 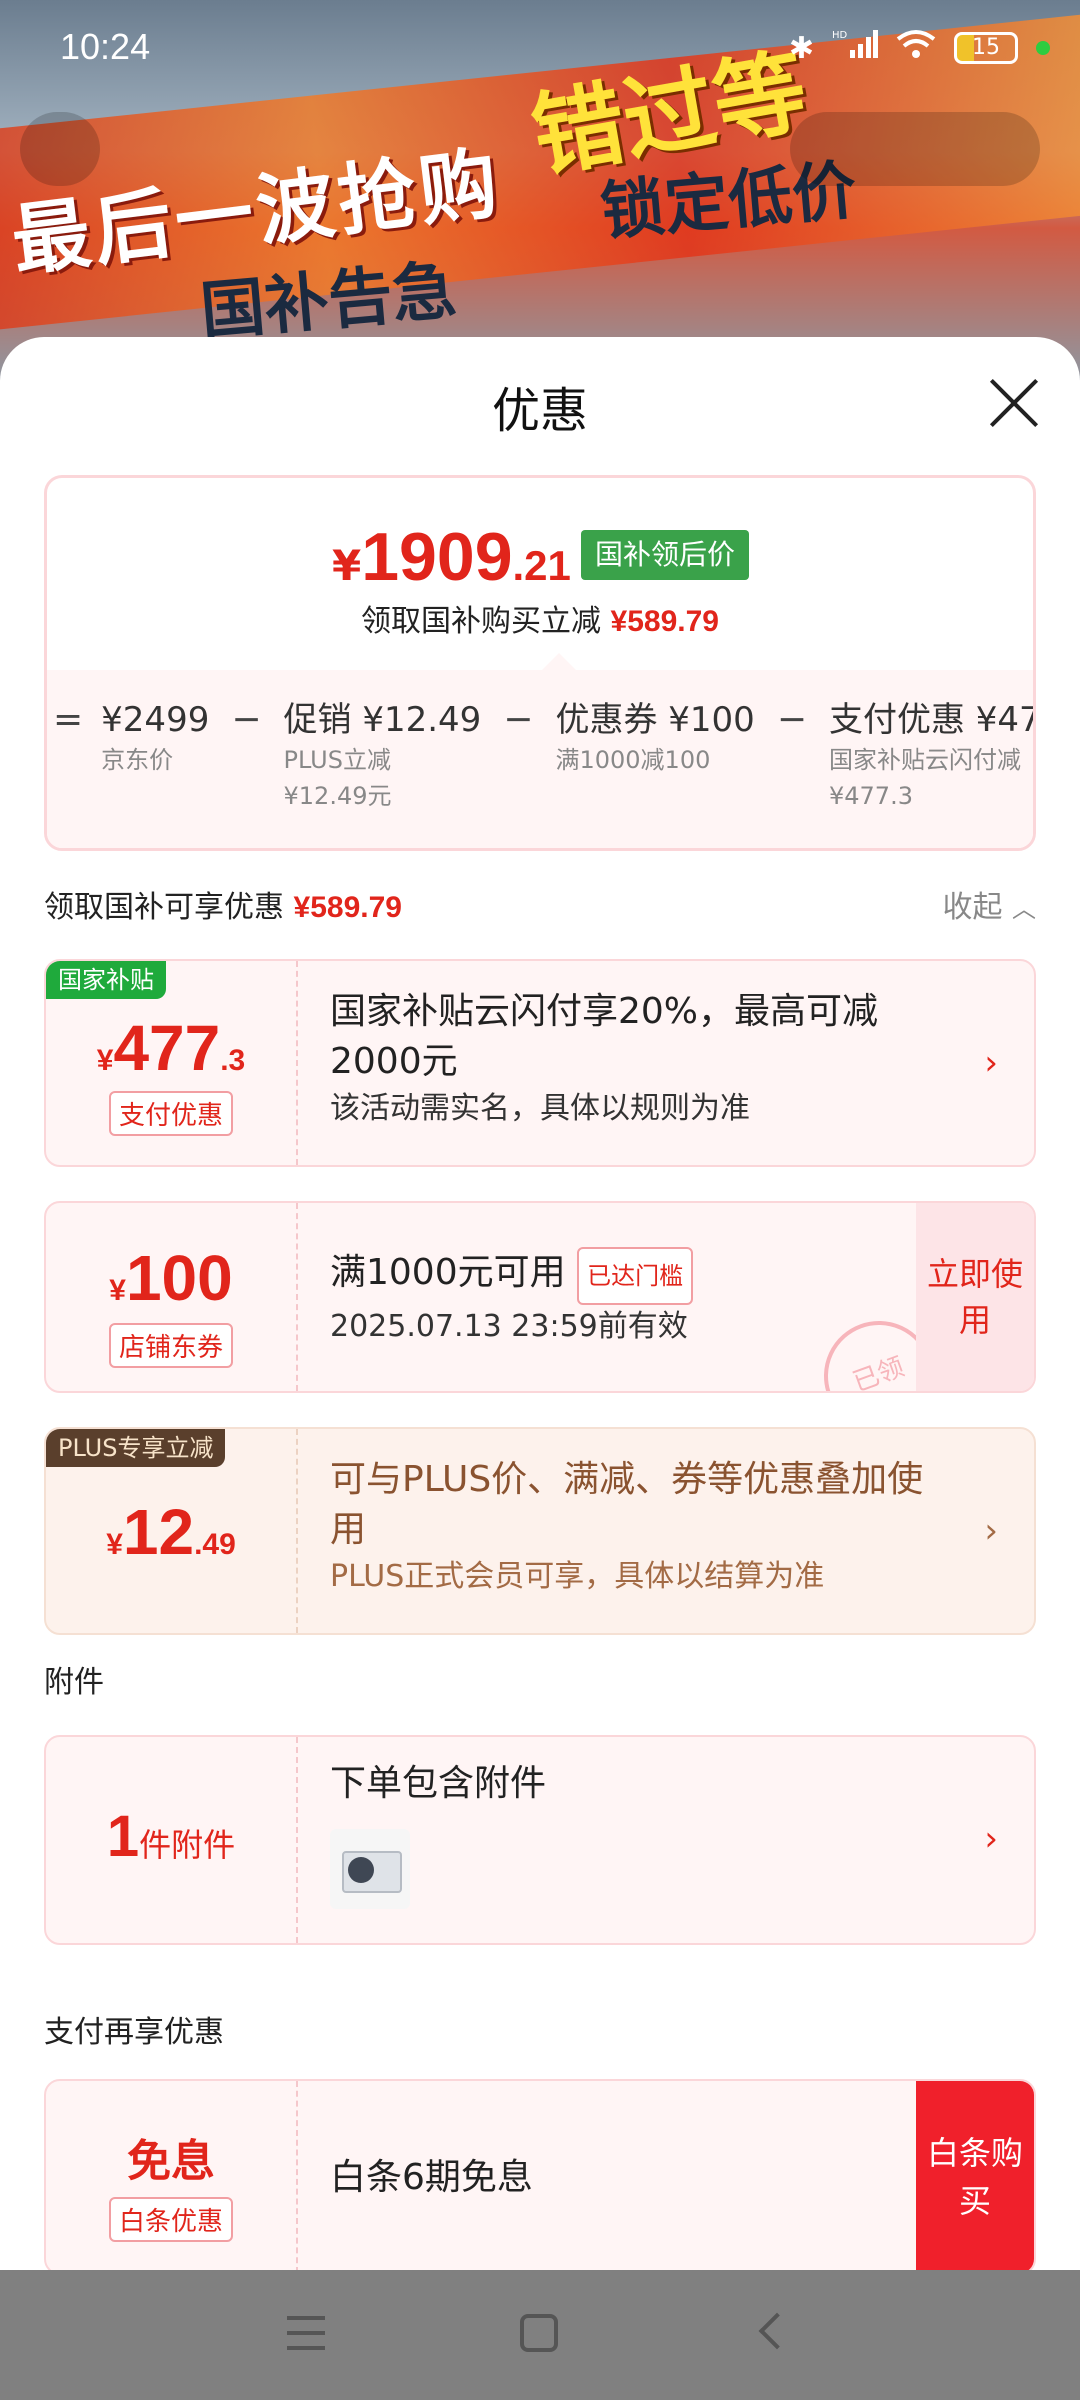 I want to click on summary-top: ¥1909.21 国补领后价 领取国补购买立减 ¥589.79, so click(x=540, y=574).